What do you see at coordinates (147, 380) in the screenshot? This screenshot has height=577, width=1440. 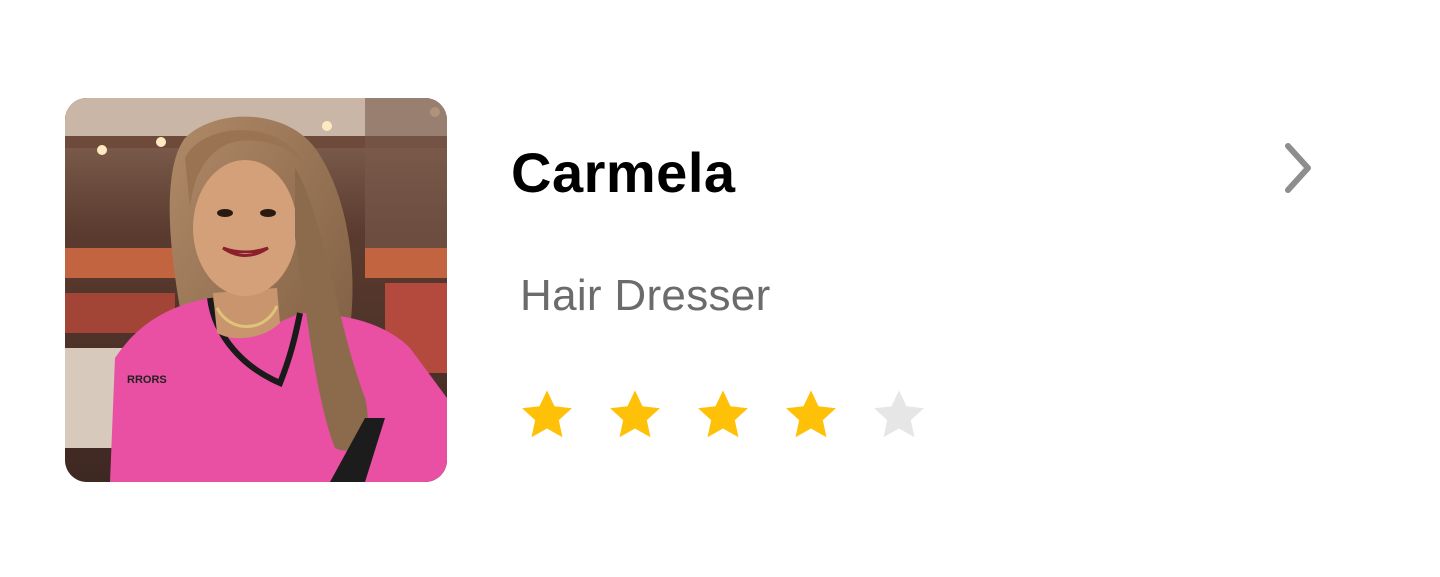 I see `uniform-logo-text: RRORS` at bounding box center [147, 380].